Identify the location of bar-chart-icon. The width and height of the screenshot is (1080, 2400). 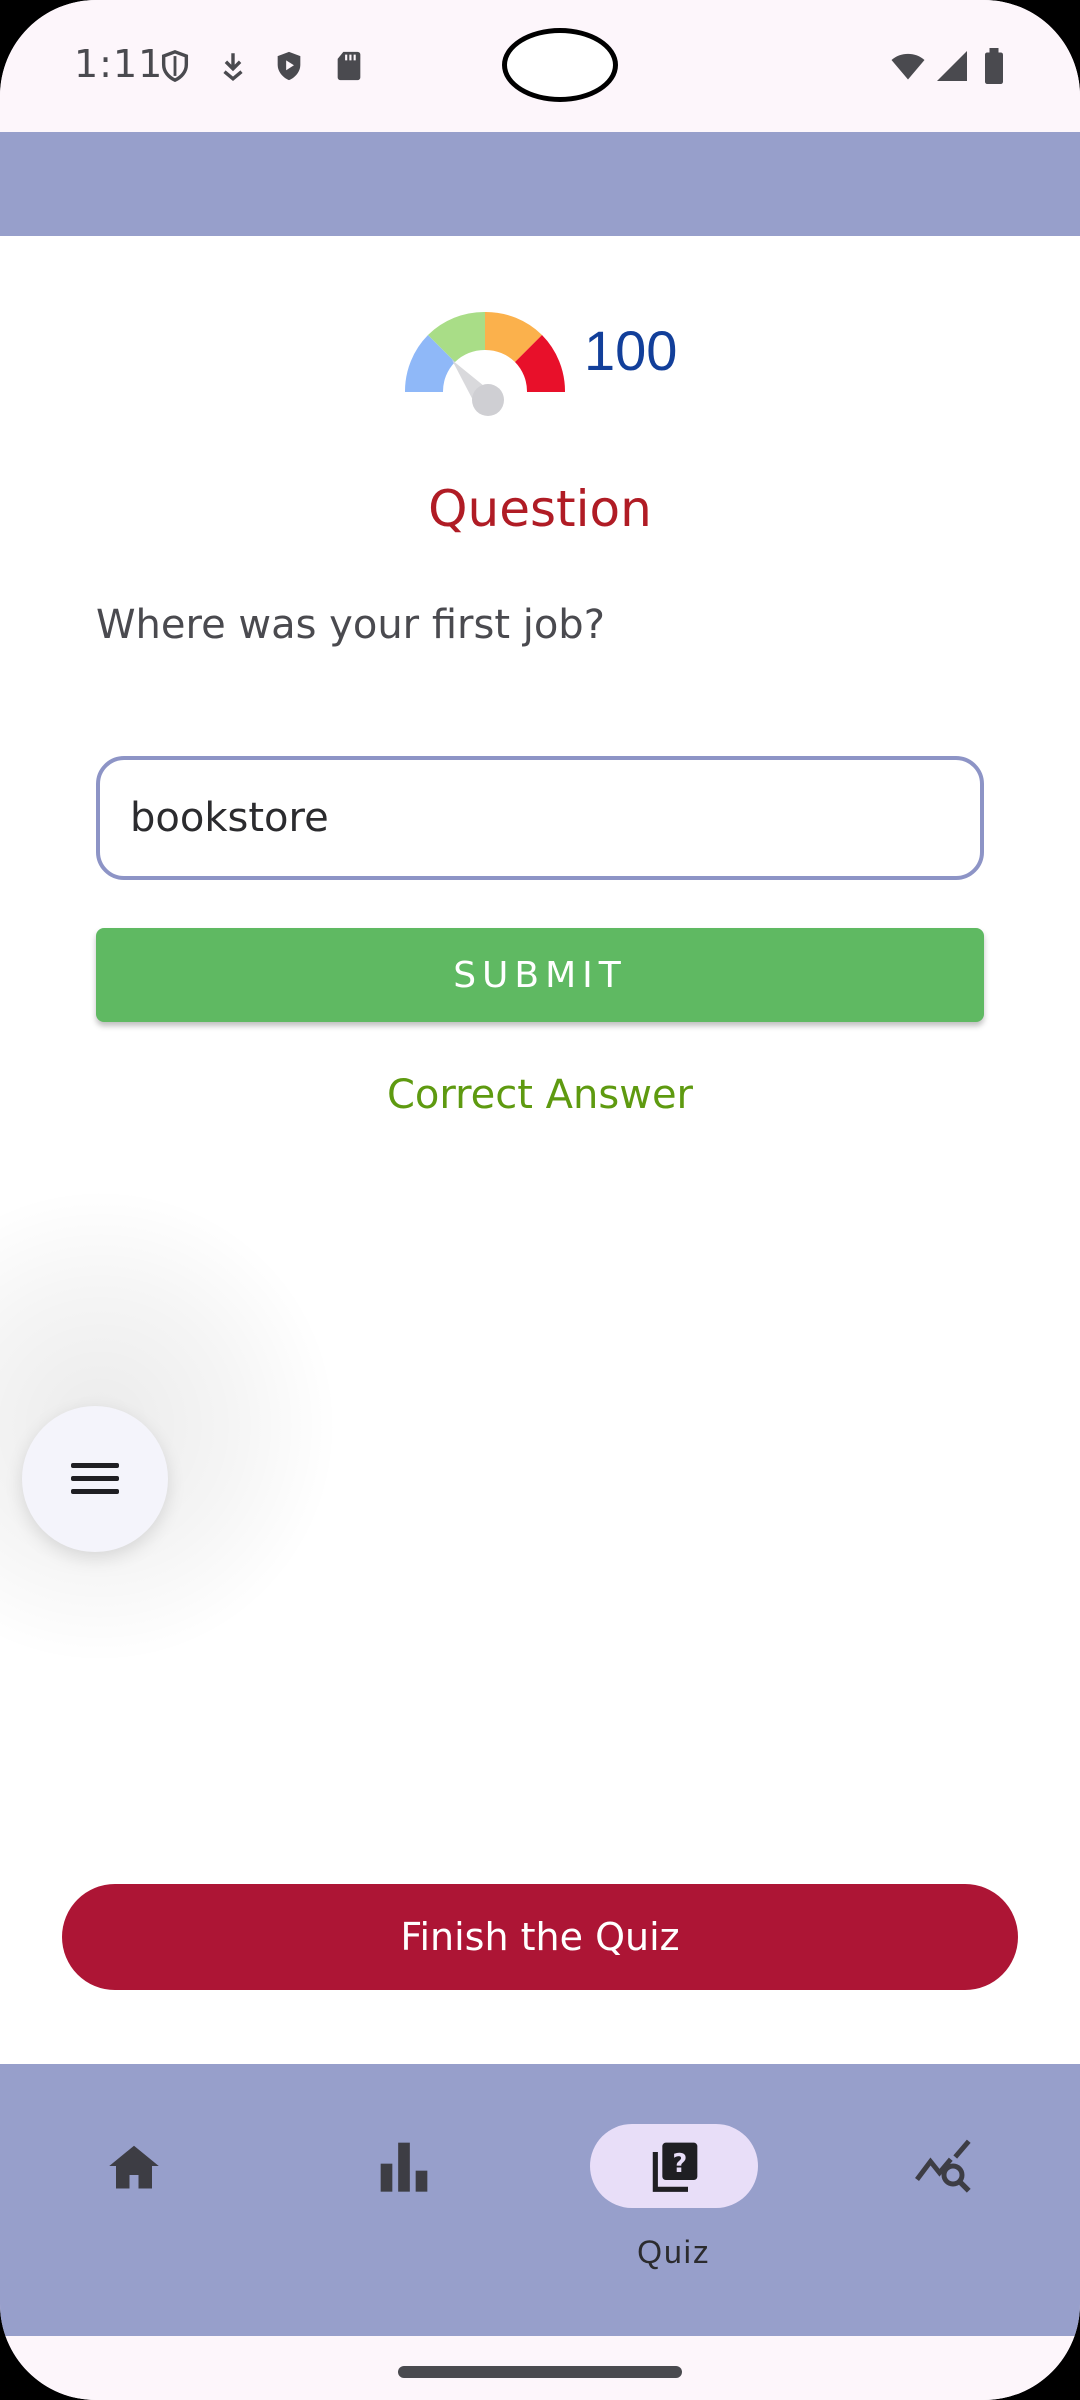
(404, 2167).